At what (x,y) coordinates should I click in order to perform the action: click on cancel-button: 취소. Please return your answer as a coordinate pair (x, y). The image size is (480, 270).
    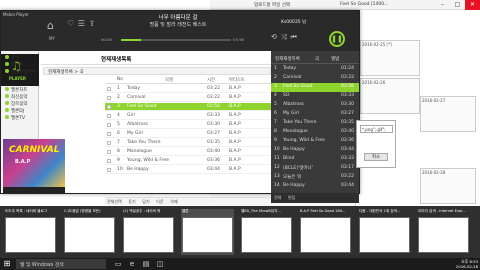
    Looking at the image, I should click on (376, 157).